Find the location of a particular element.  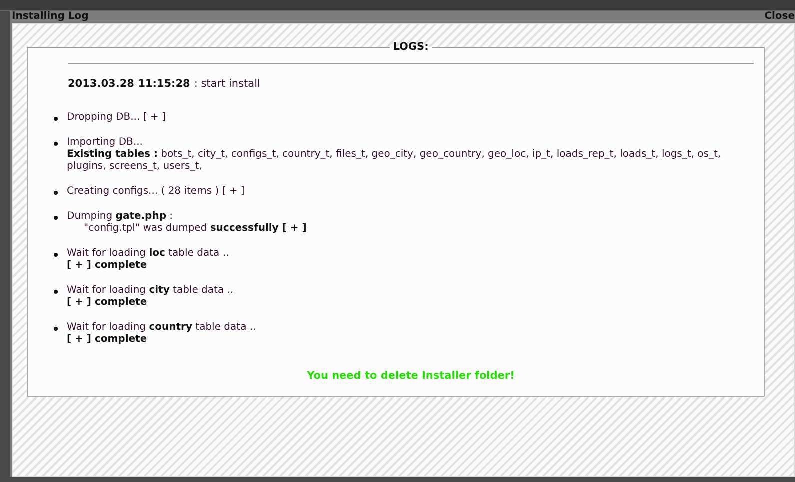

log-line: Creating configs... ( 28 items ) [ + ] is located at coordinates (156, 192).